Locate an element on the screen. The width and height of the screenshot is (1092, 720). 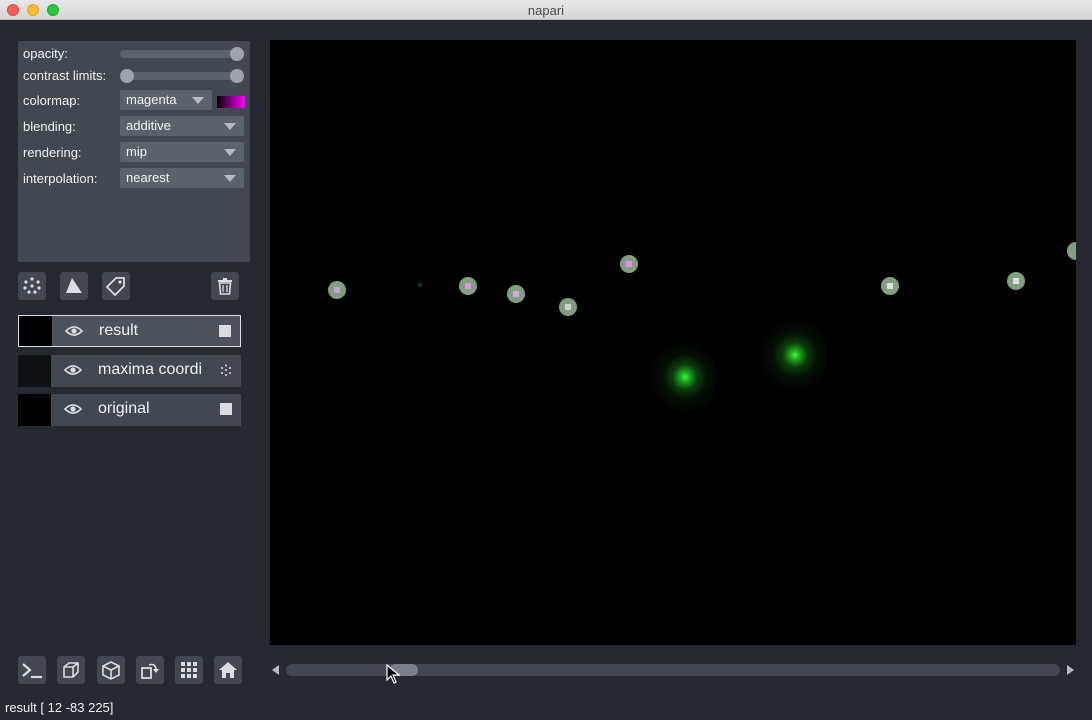
new-labels-layer-button is located at coordinates (116, 286).